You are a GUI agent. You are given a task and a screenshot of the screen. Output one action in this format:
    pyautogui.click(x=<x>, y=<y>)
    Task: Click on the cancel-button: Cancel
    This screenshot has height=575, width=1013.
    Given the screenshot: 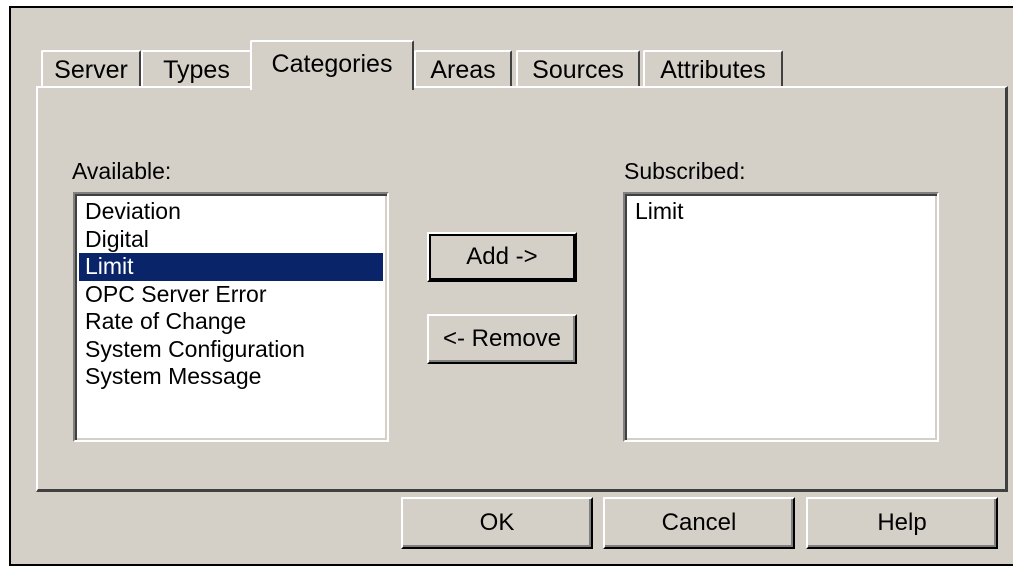 What is the action you would take?
    pyautogui.click(x=699, y=523)
    